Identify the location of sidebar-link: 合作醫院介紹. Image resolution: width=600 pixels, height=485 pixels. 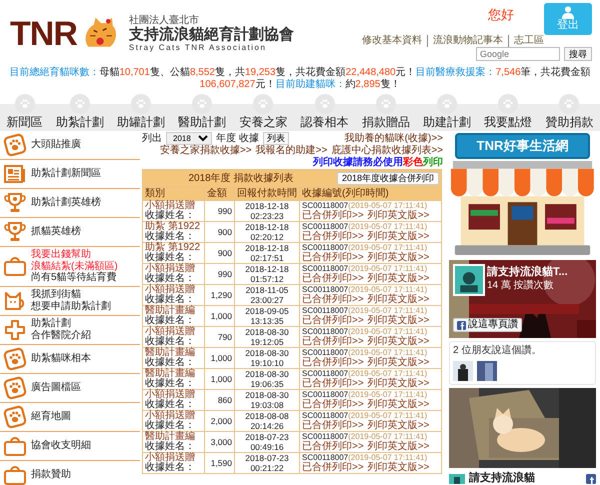
(61, 335).